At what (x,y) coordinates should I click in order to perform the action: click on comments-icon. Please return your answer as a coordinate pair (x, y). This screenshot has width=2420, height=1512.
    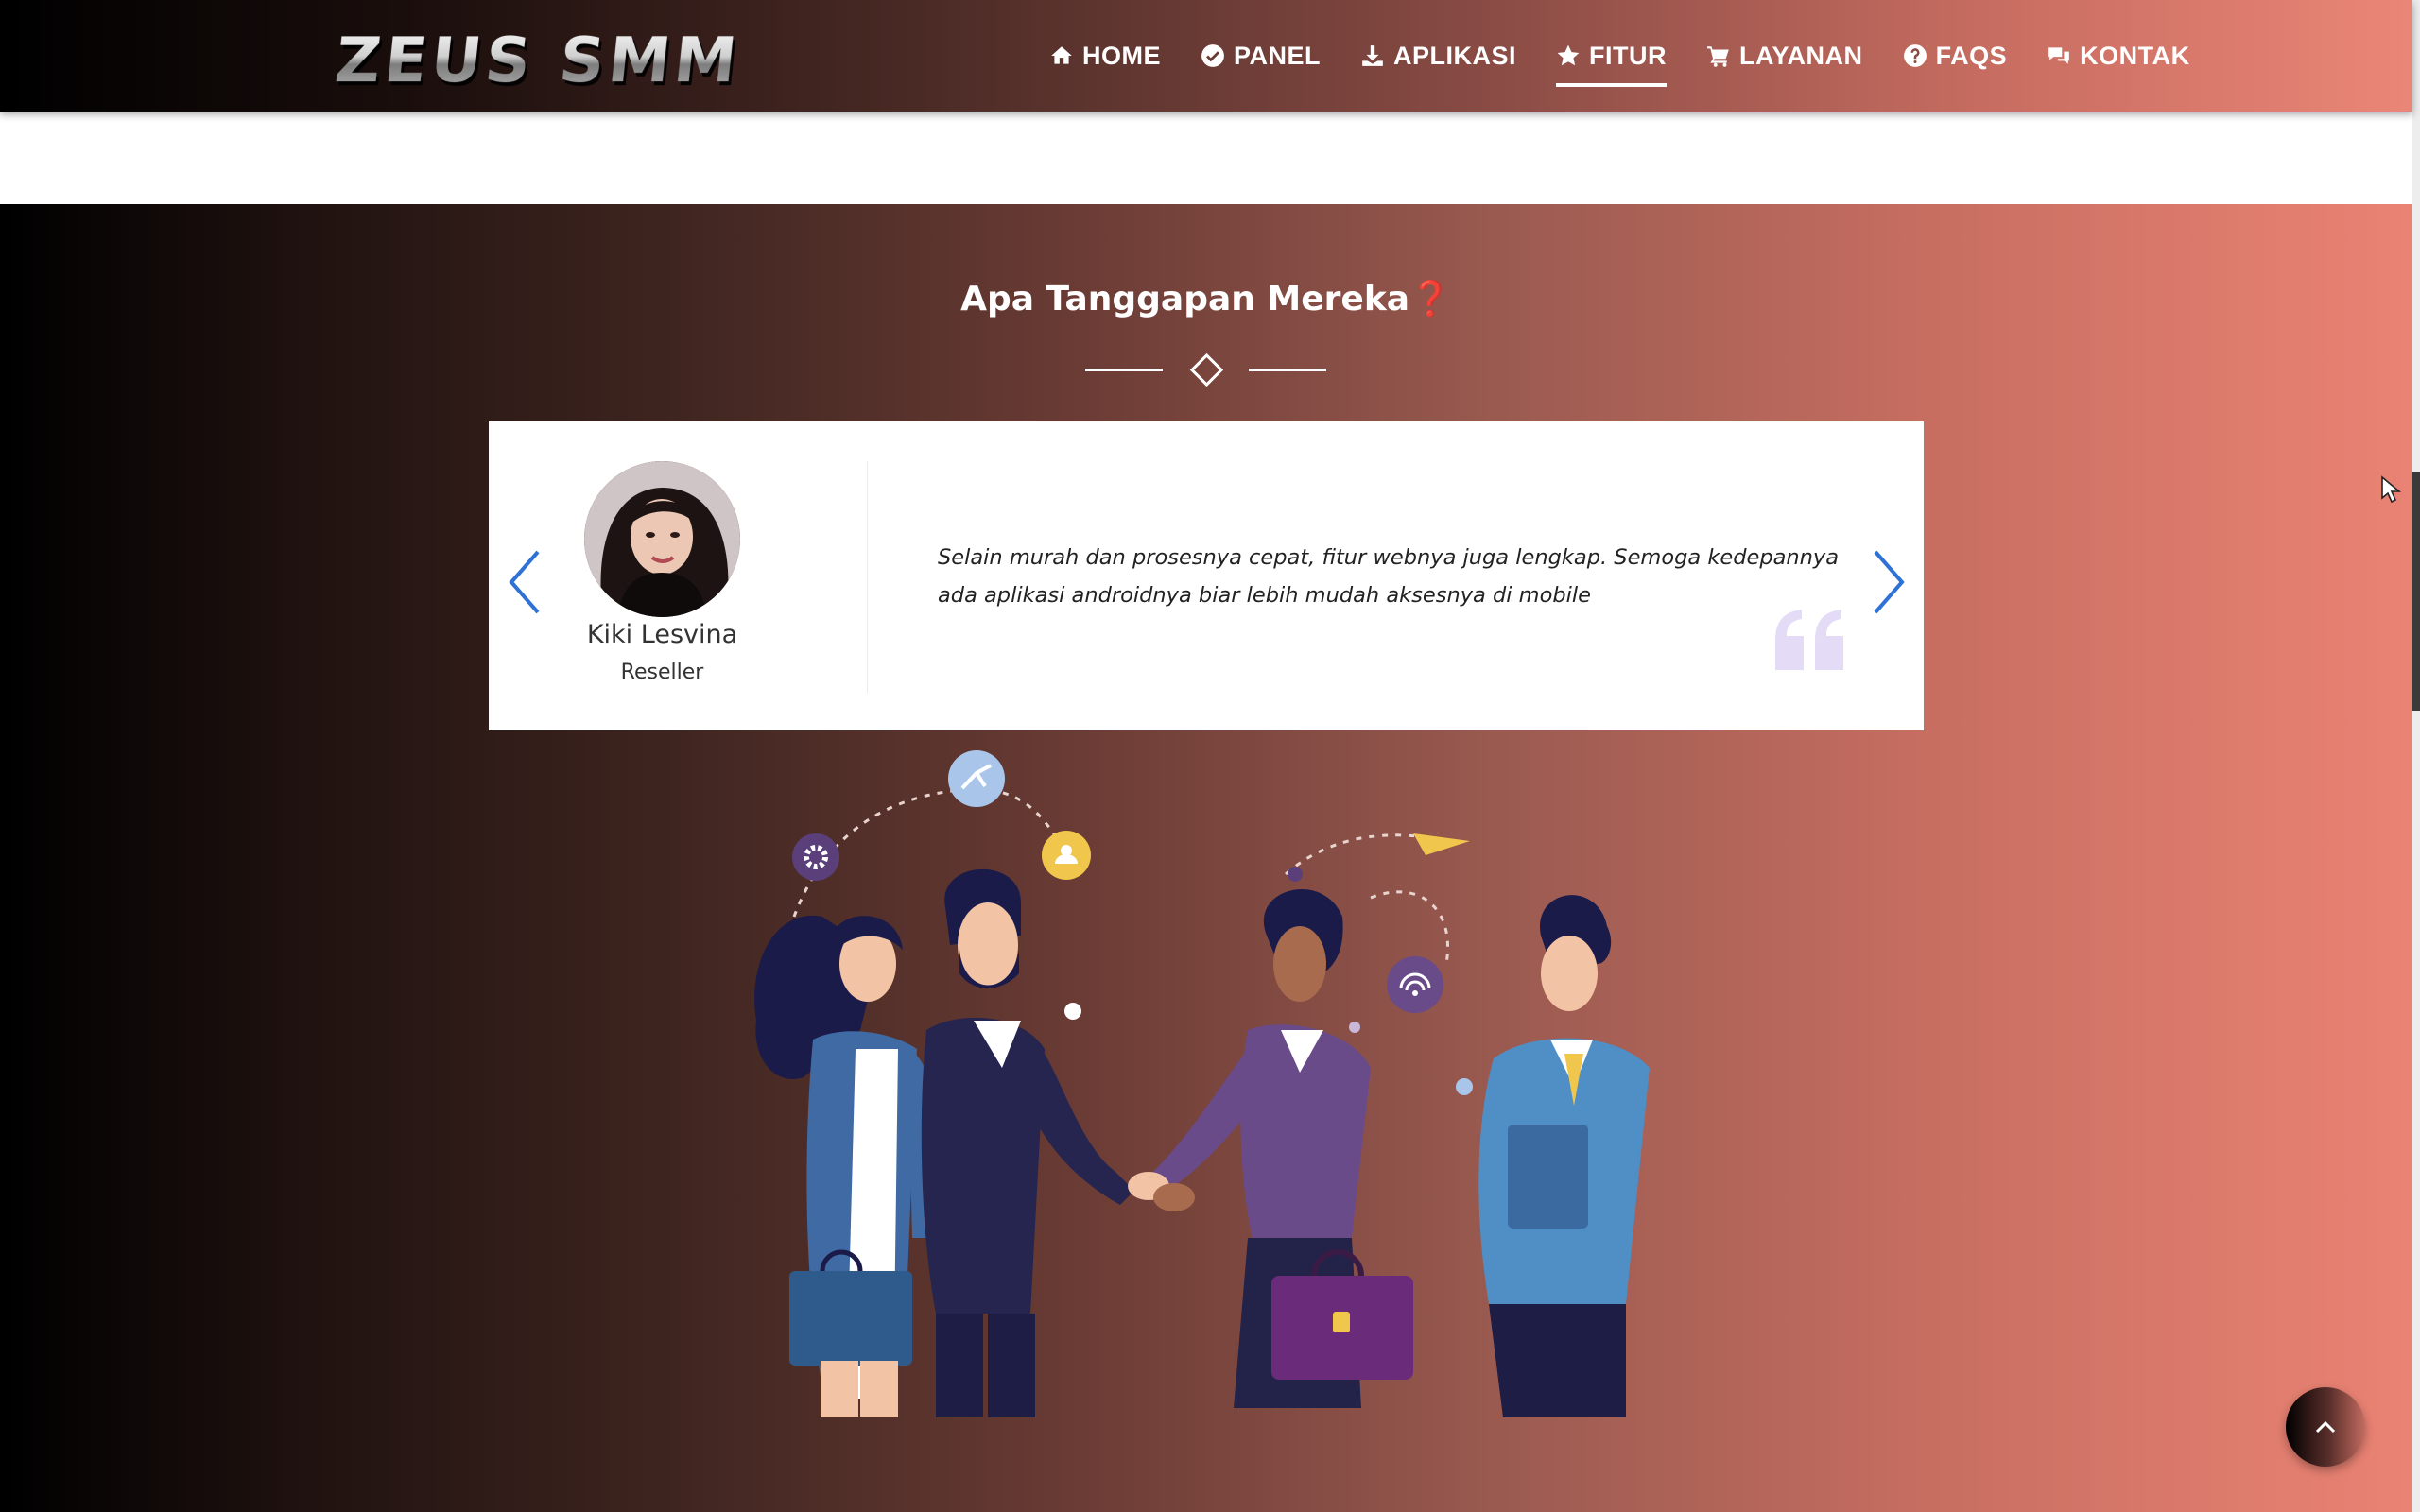
    Looking at the image, I should click on (2058, 55).